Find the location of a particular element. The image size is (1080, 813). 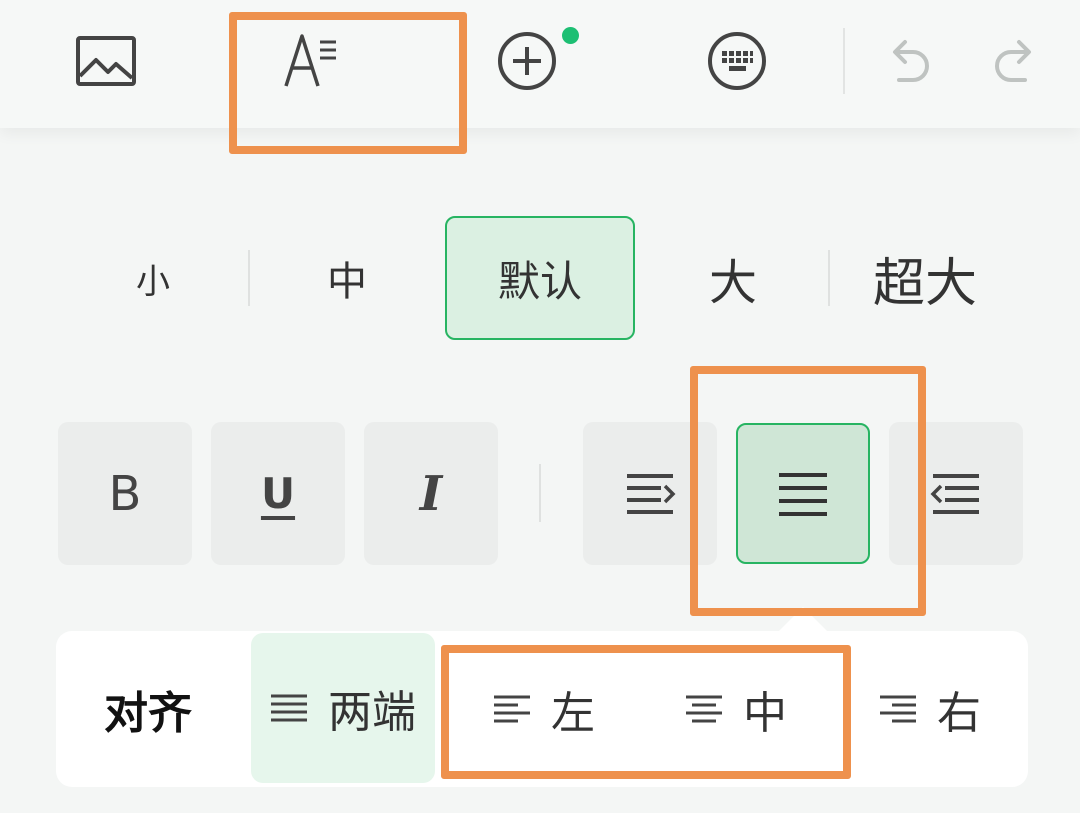

indent-button is located at coordinates (650, 493).